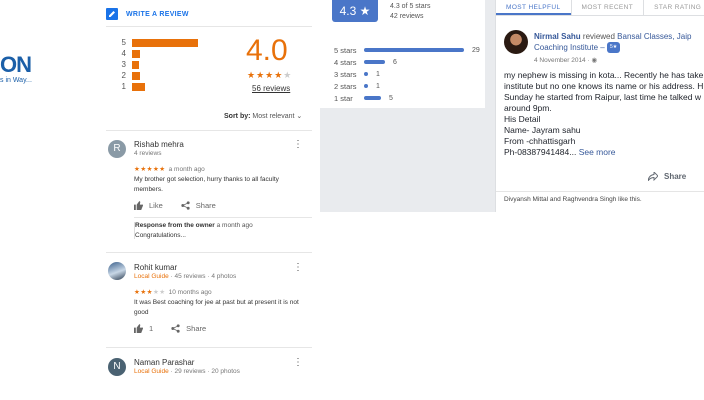  Describe the element at coordinates (271, 88) in the screenshot. I see `reviews-count-link: 56 reviews` at that location.